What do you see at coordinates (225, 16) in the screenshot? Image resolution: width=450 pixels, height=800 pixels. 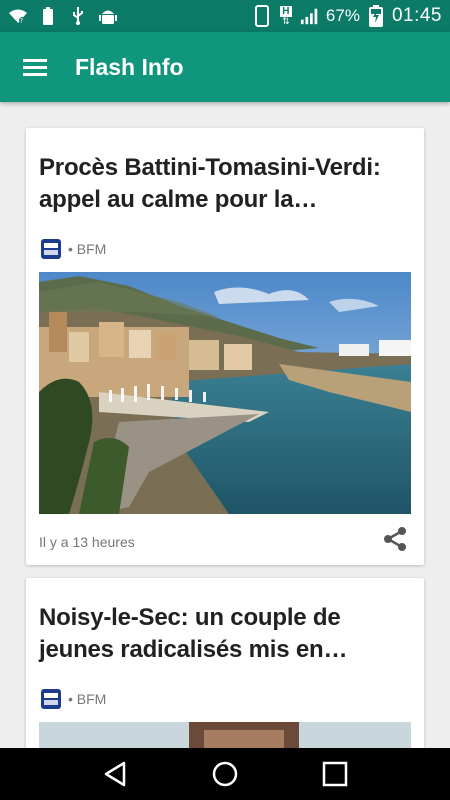 I see `status-bar: ? H ⇅ 67% 01:45` at bounding box center [225, 16].